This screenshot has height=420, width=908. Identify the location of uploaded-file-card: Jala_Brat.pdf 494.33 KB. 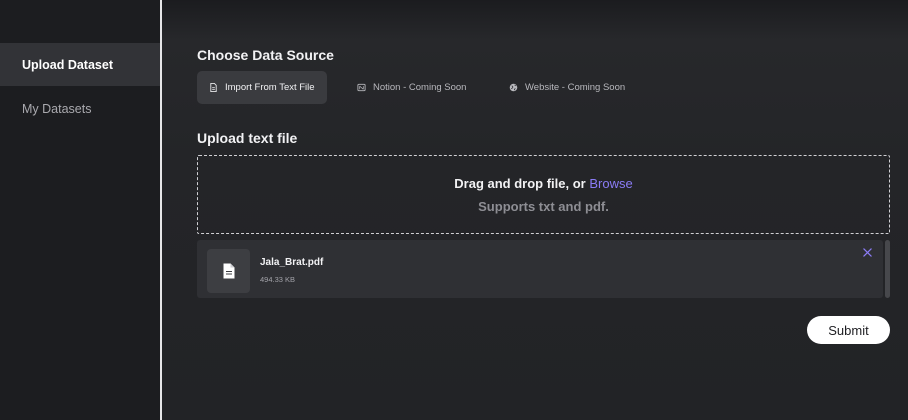
(540, 269).